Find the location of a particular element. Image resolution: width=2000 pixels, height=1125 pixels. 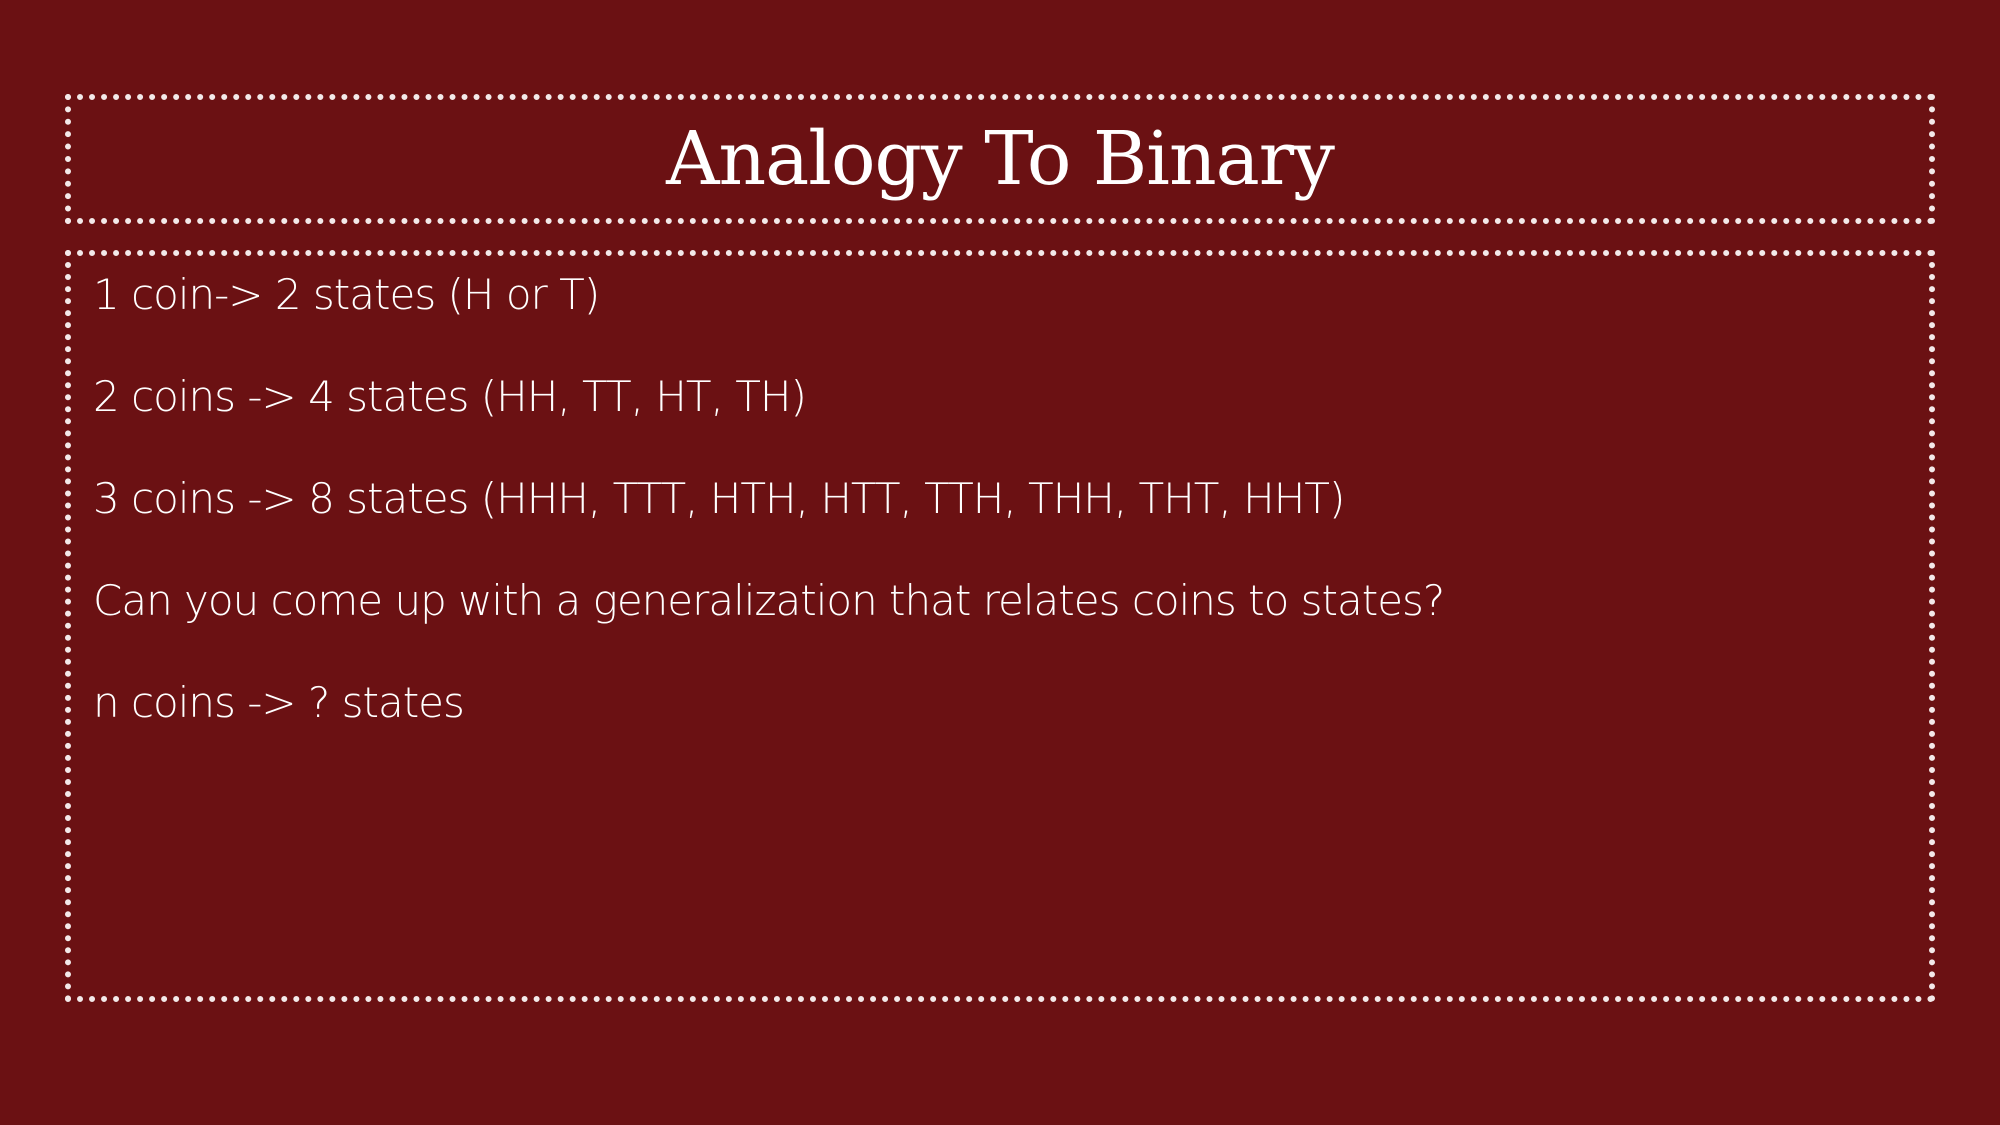

slide-title: Analogy To Binary is located at coordinates (1000, 159).